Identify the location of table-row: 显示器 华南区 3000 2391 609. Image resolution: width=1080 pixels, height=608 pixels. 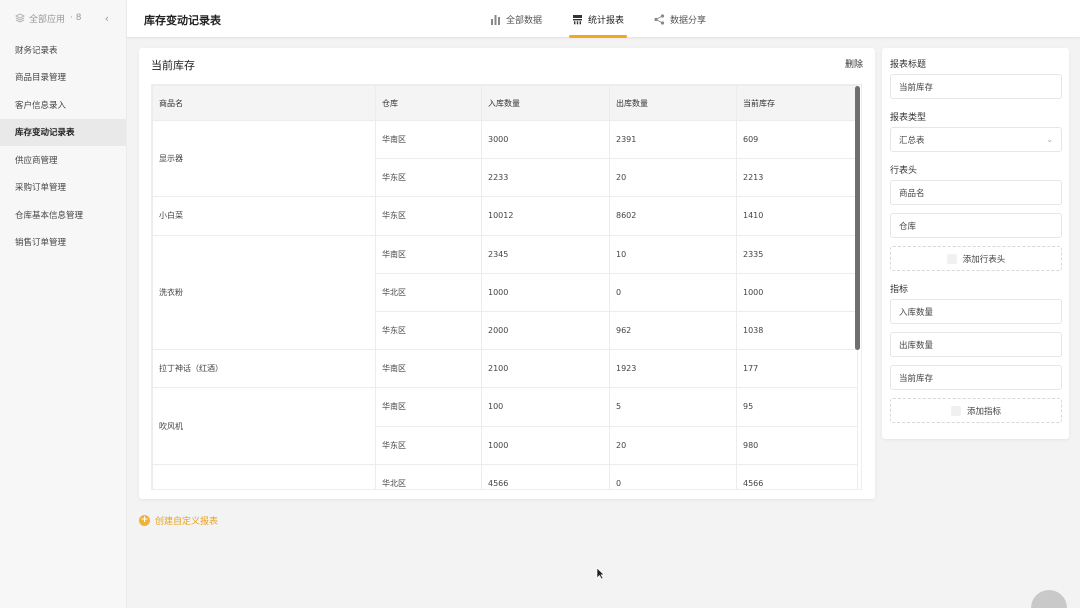
(505, 158).